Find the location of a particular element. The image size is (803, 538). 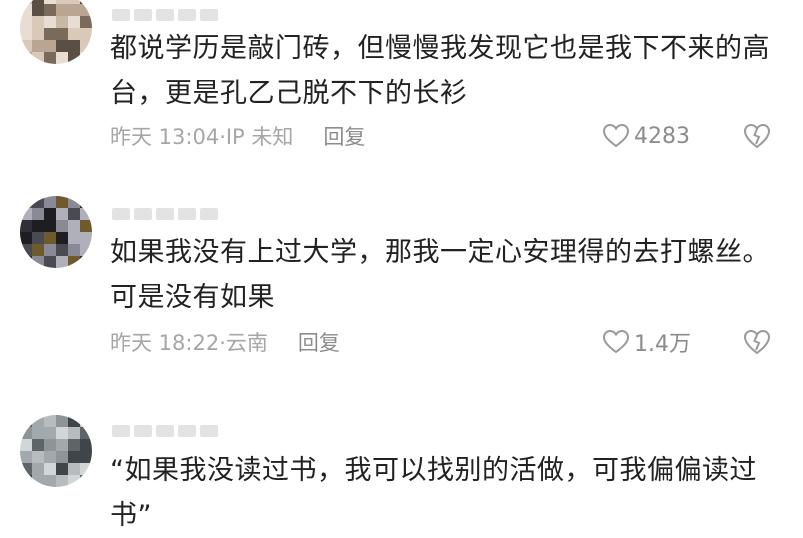

like-count: 1.4万 is located at coordinates (662, 344).